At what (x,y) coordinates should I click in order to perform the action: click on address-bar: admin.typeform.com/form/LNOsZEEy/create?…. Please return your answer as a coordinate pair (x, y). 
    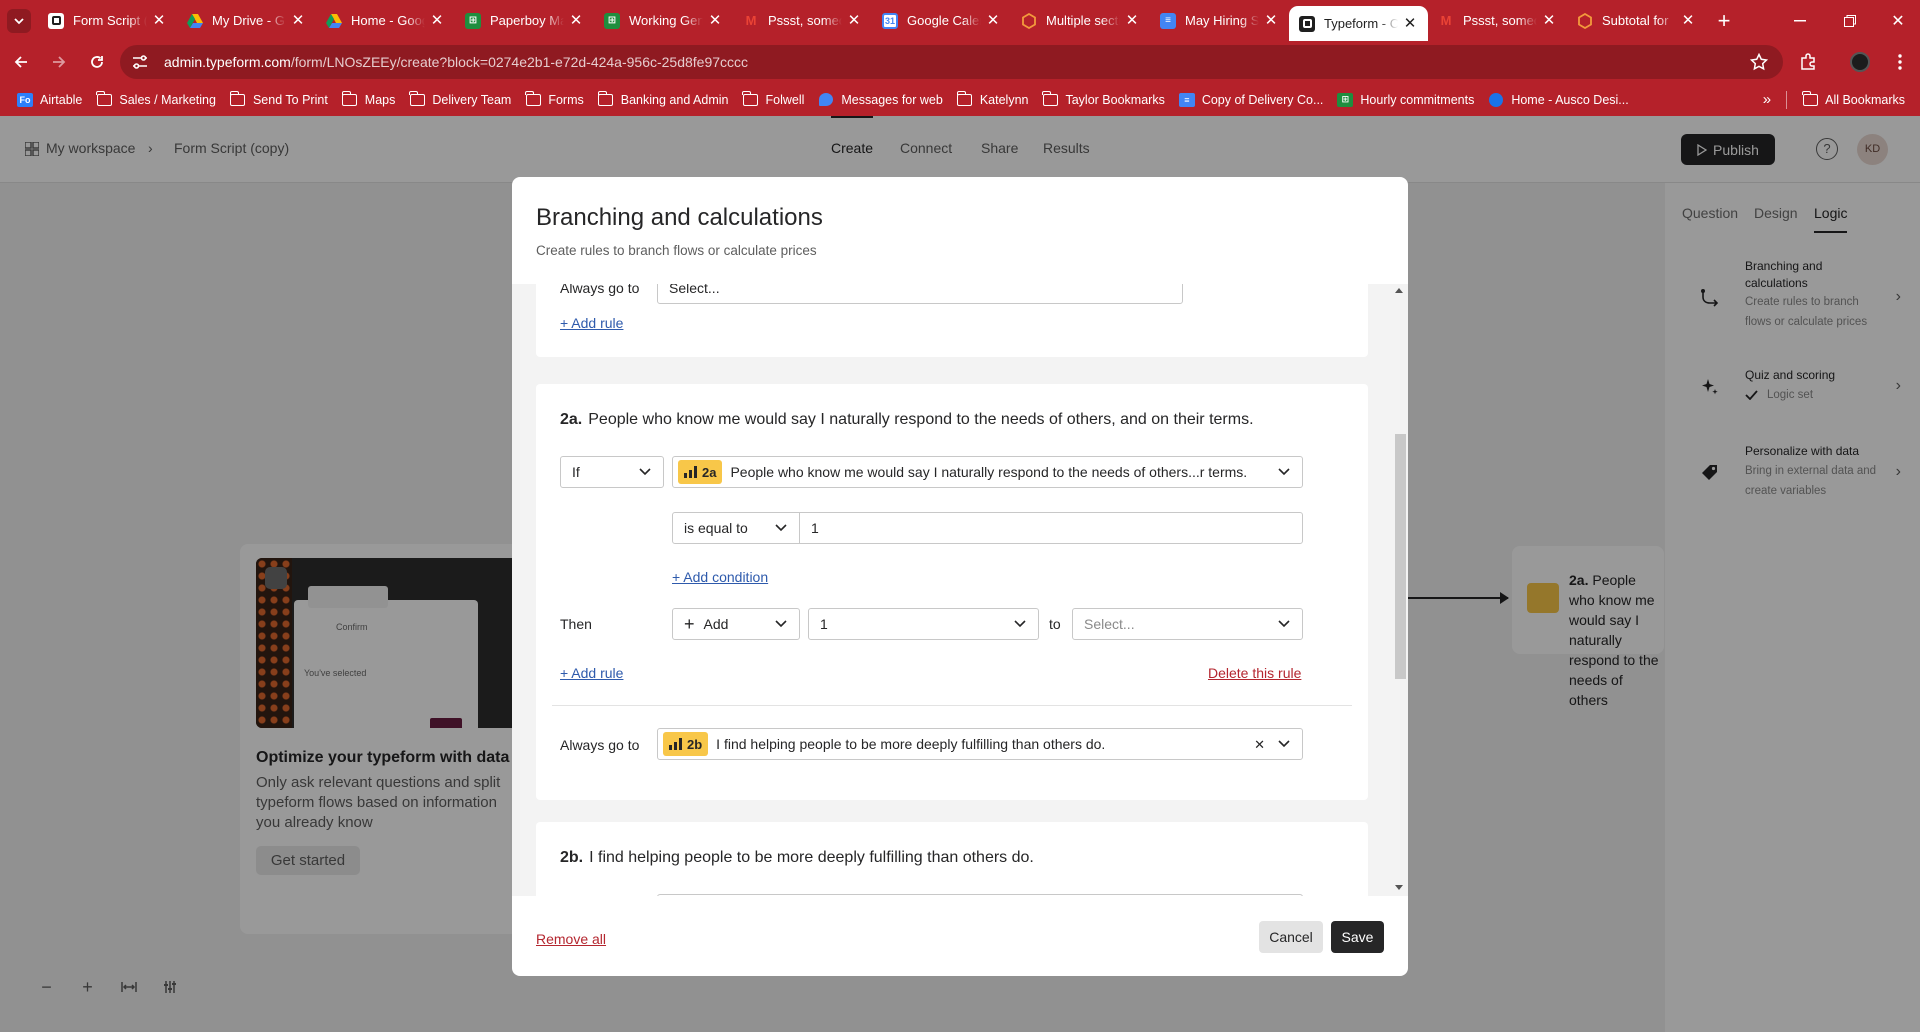
    Looking at the image, I should click on (951, 62).